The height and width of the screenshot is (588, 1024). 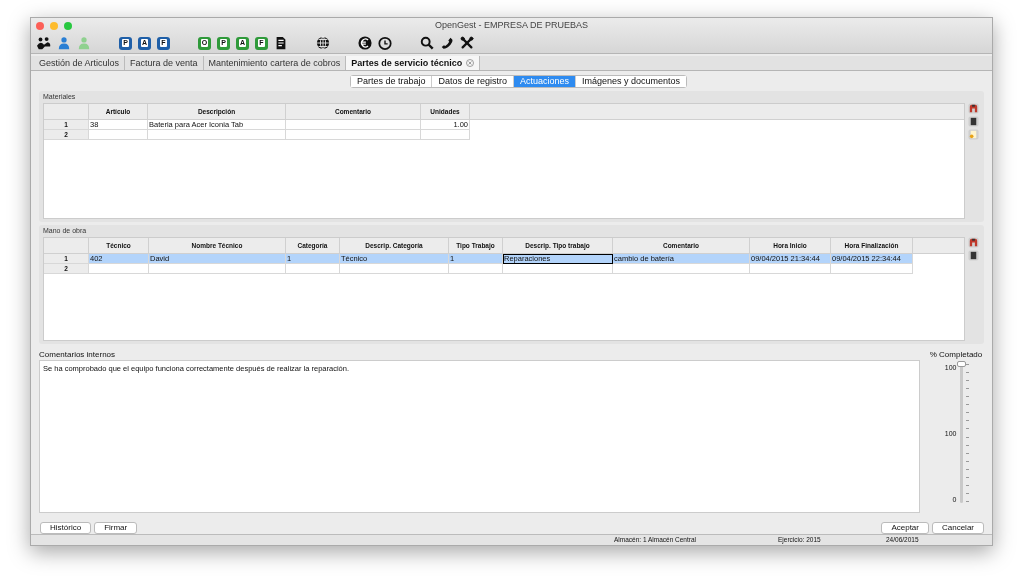 What do you see at coordinates (958, 527) in the screenshot?
I see `action-button: Cancelar` at bounding box center [958, 527].